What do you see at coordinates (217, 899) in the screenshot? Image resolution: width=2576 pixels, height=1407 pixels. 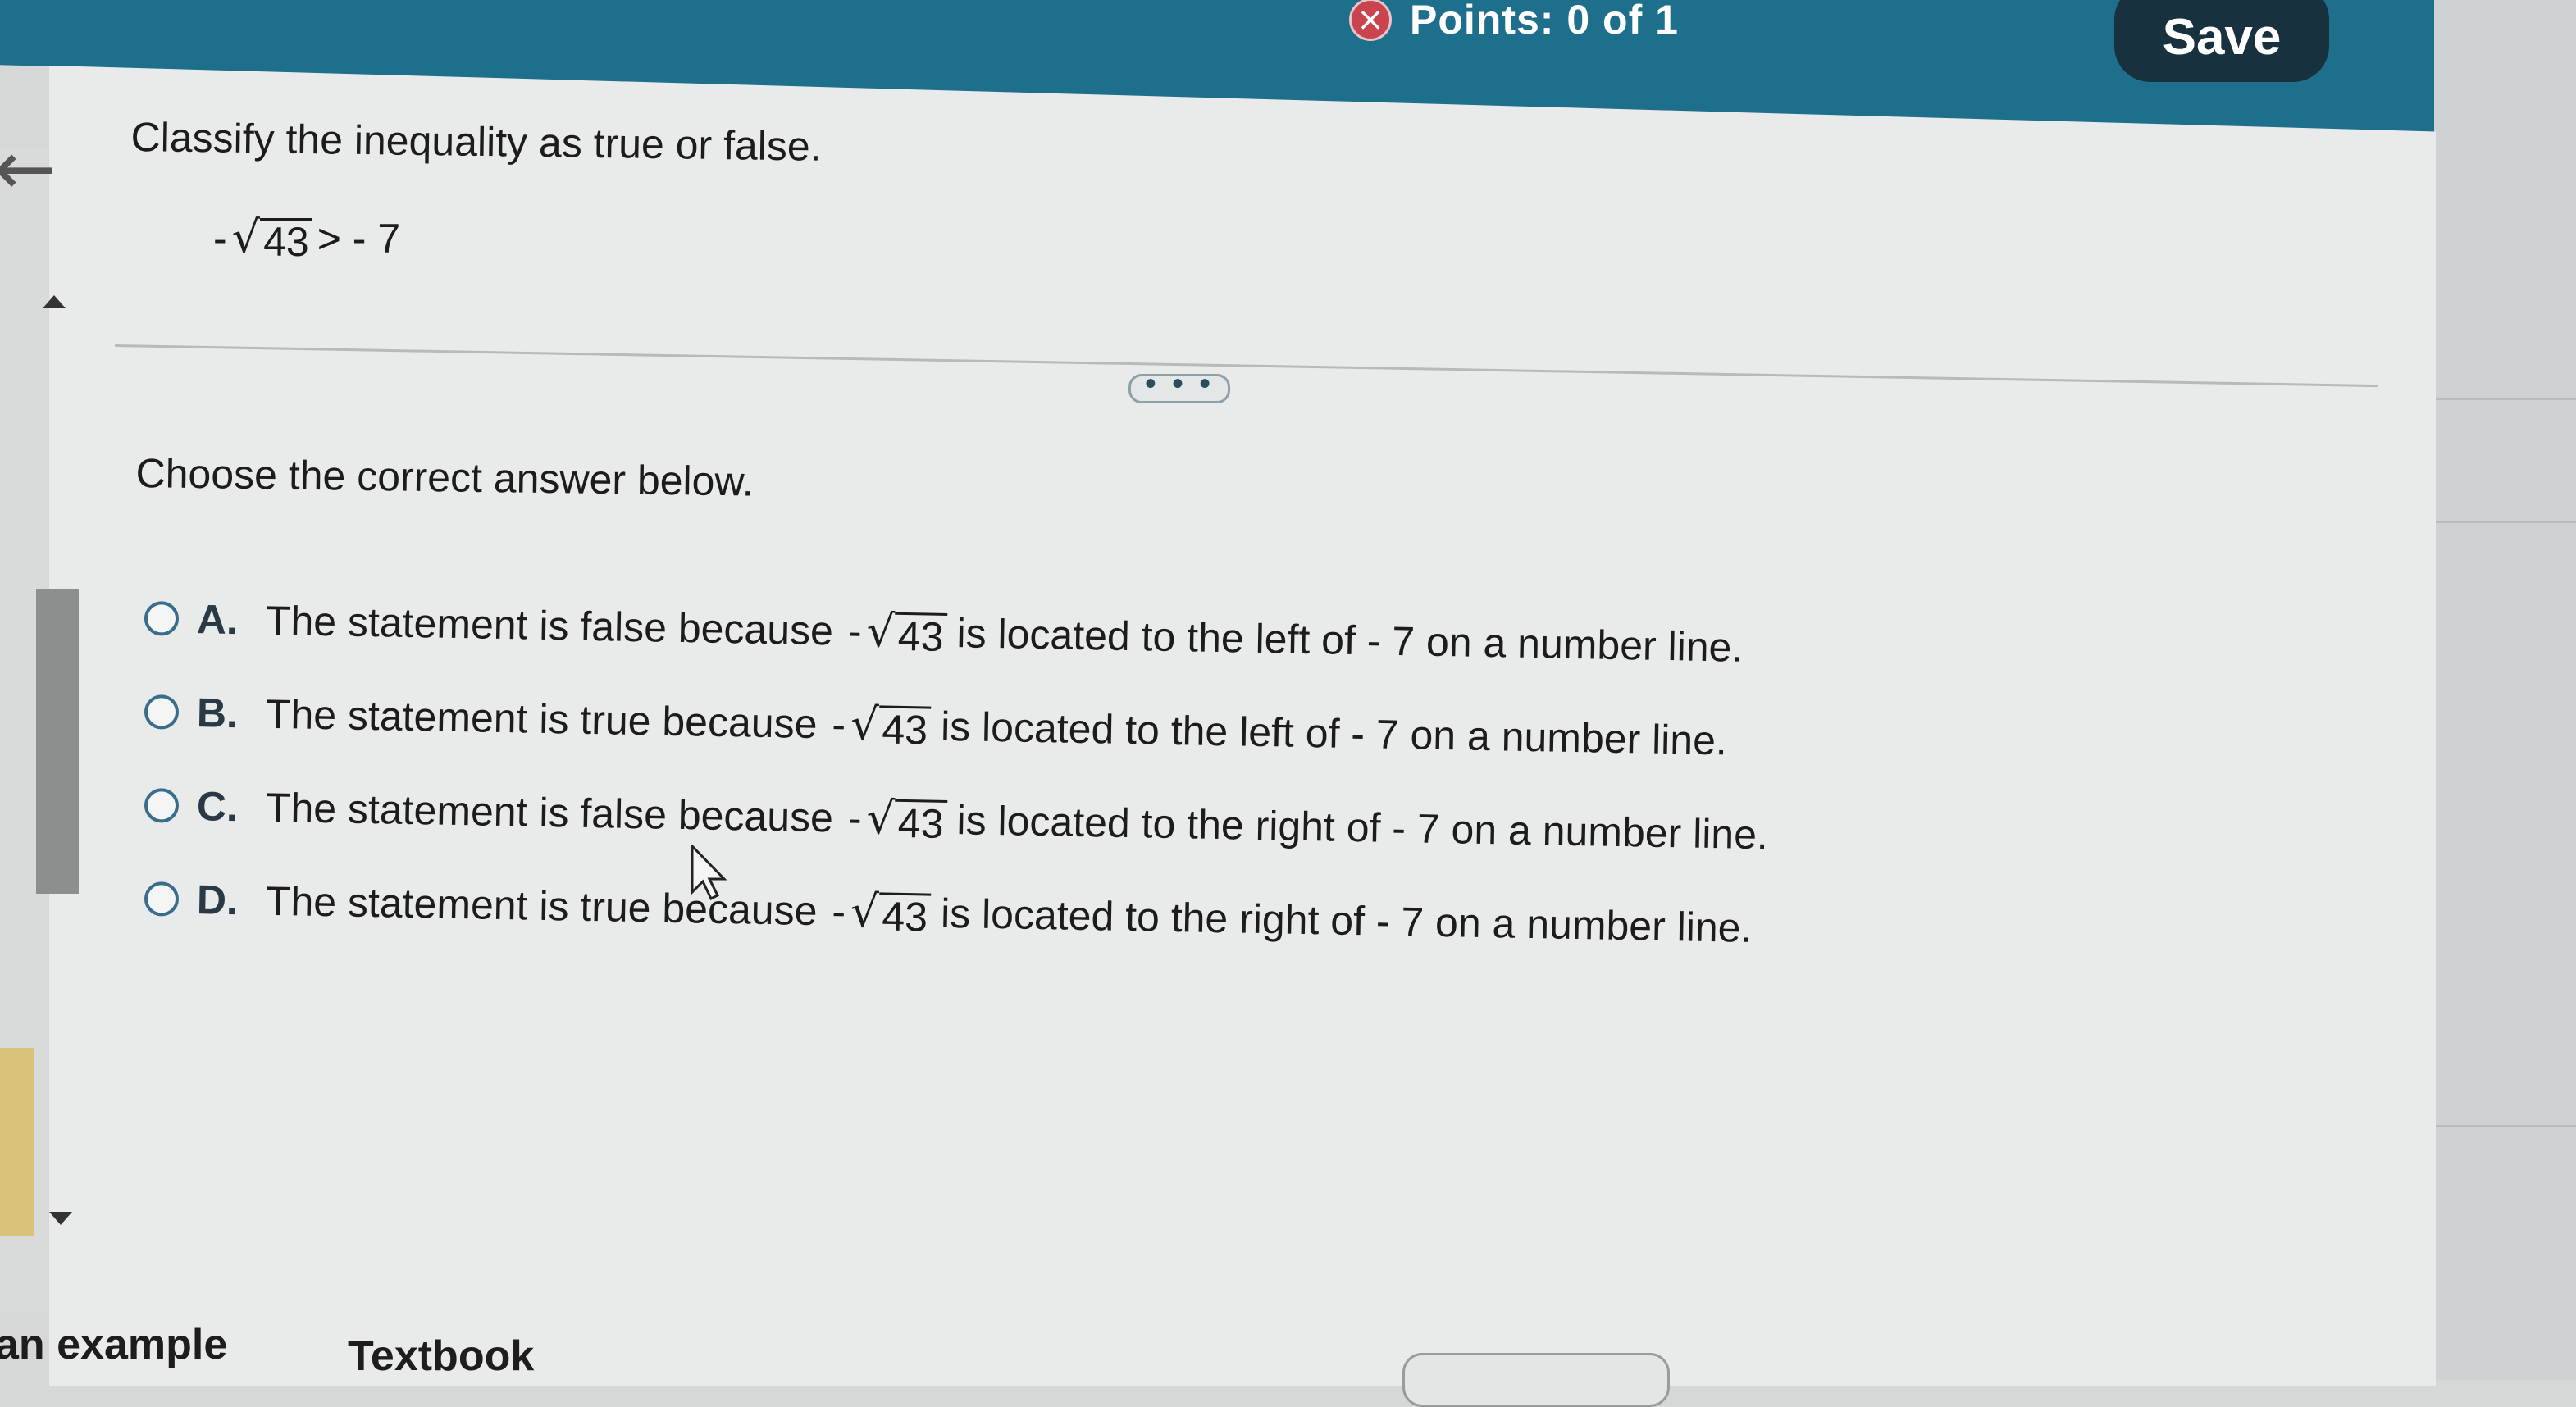 I see `option-letter: D.` at bounding box center [217, 899].